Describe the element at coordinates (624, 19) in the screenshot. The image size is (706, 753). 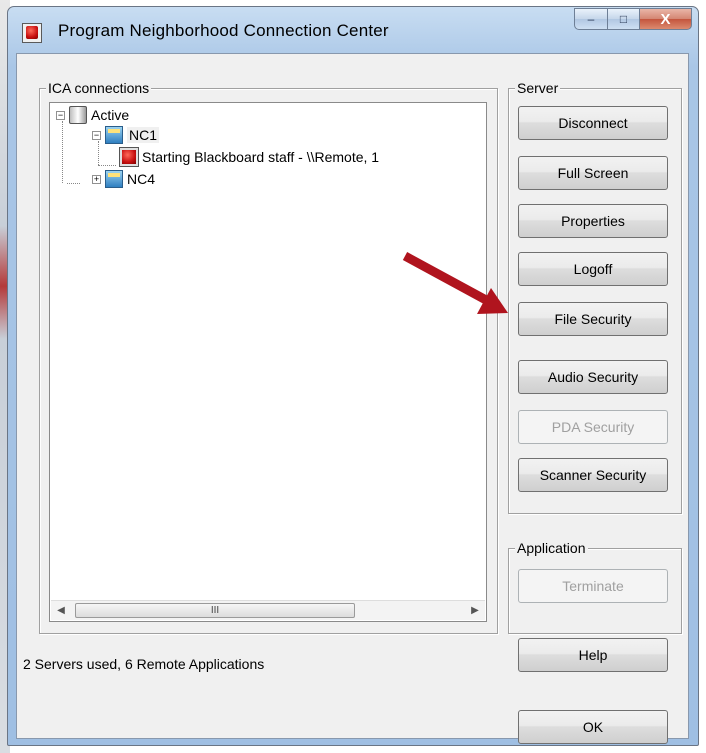
I see `maximize-button: □` at that location.